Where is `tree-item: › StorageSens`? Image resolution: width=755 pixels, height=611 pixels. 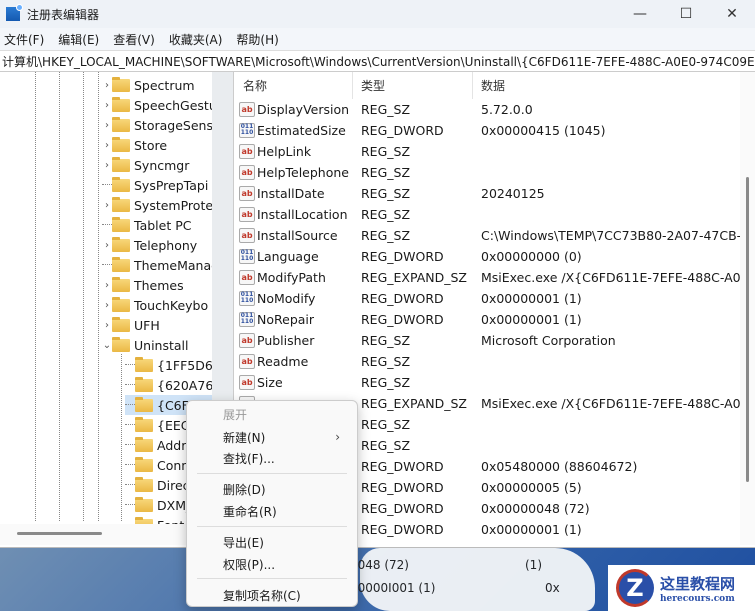
tree-item: › StorageSens is located at coordinates (157, 125).